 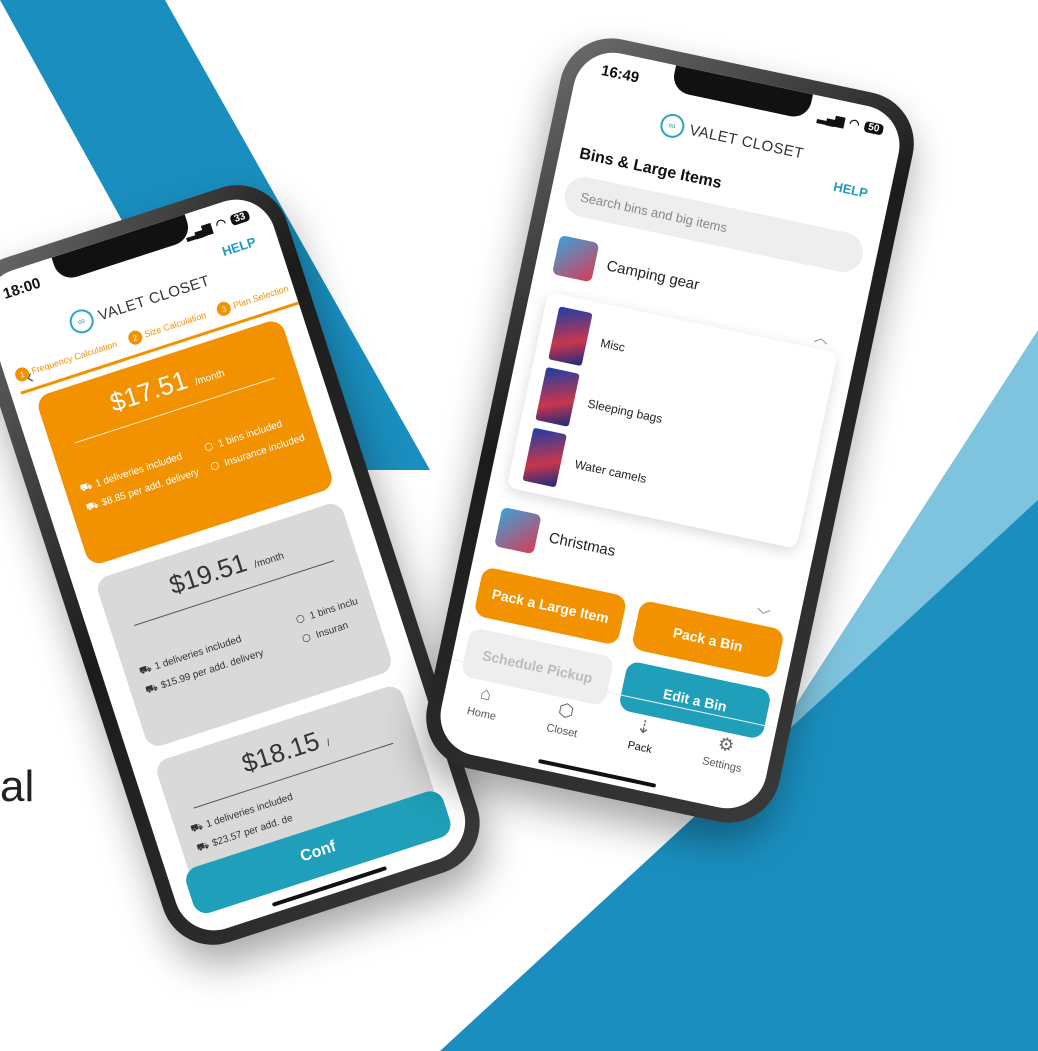 I want to click on tab-pack: ⇣ Pack, so click(x=642, y=735).